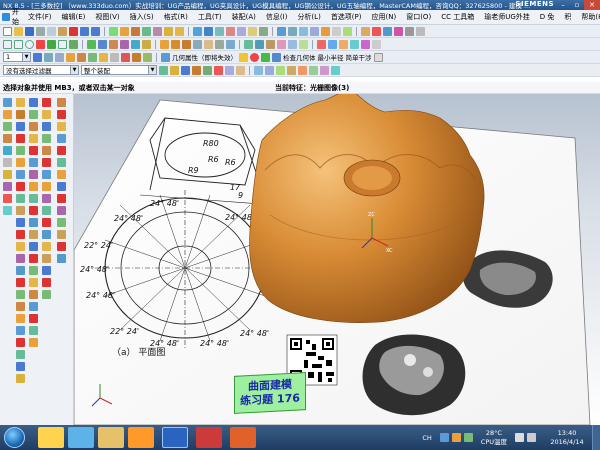  What do you see at coordinates (596, 437) in the screenshot?
I see `show-desktop-button` at bounding box center [596, 437].